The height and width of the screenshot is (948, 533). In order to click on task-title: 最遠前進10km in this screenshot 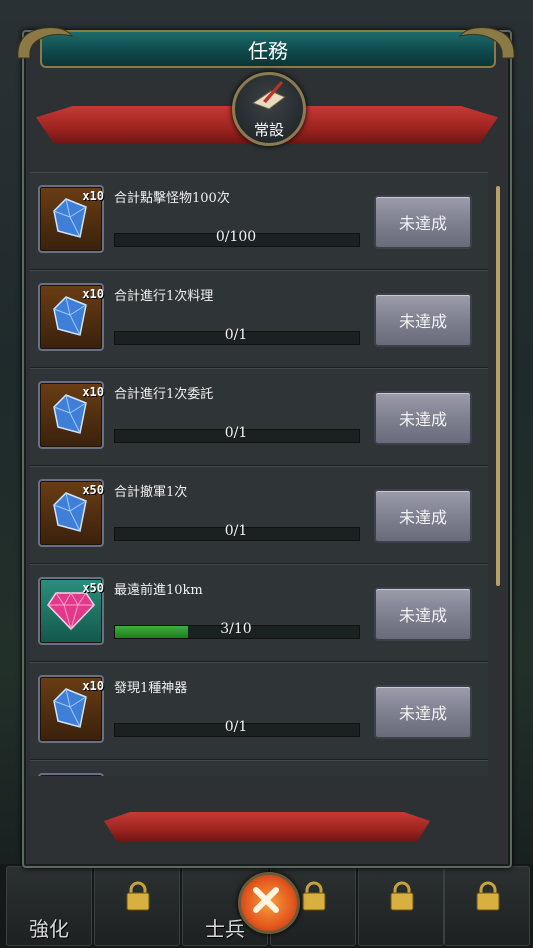, I will do `click(158, 590)`.